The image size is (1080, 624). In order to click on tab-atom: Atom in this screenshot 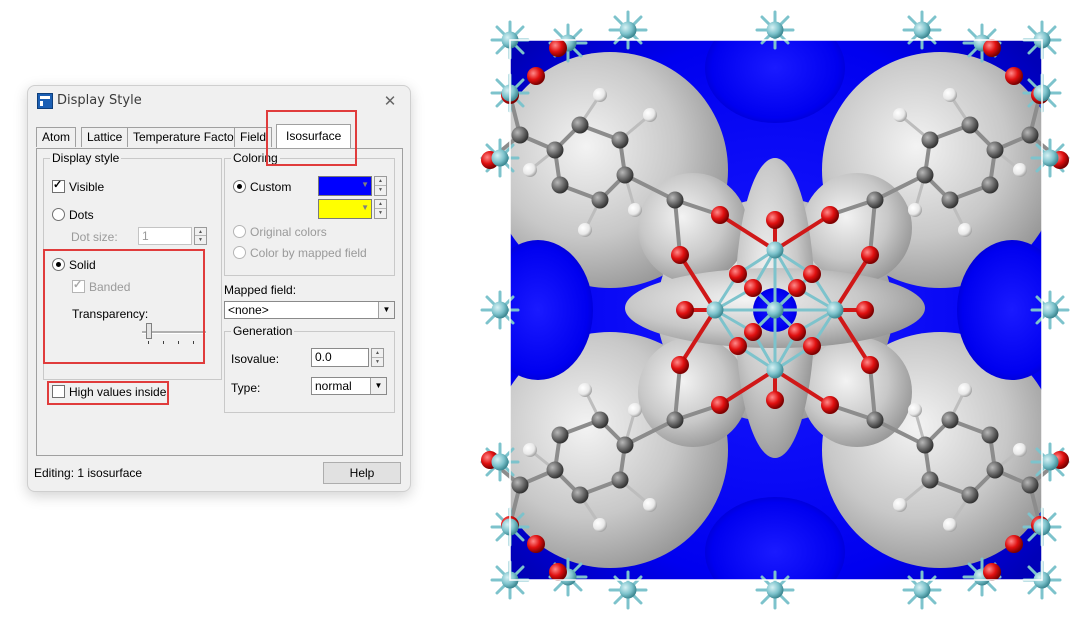, I will do `click(56, 137)`.